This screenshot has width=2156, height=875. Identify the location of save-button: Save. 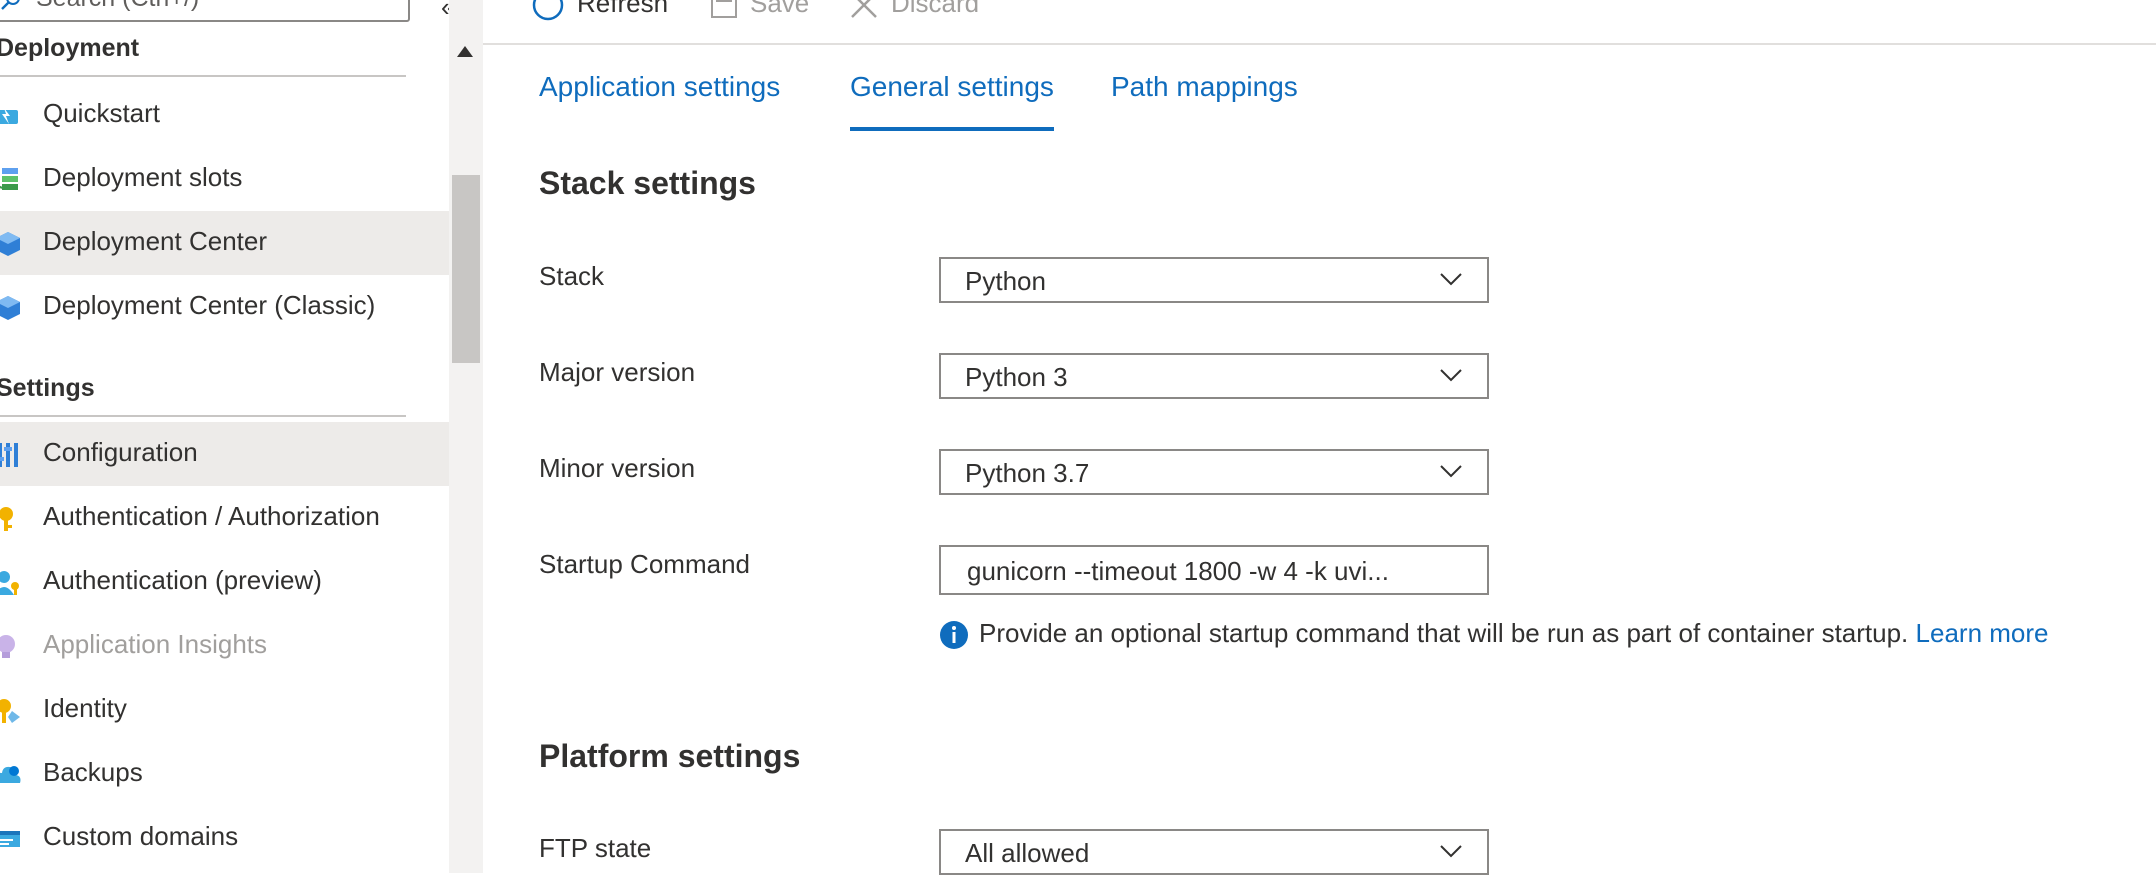
(759, 9).